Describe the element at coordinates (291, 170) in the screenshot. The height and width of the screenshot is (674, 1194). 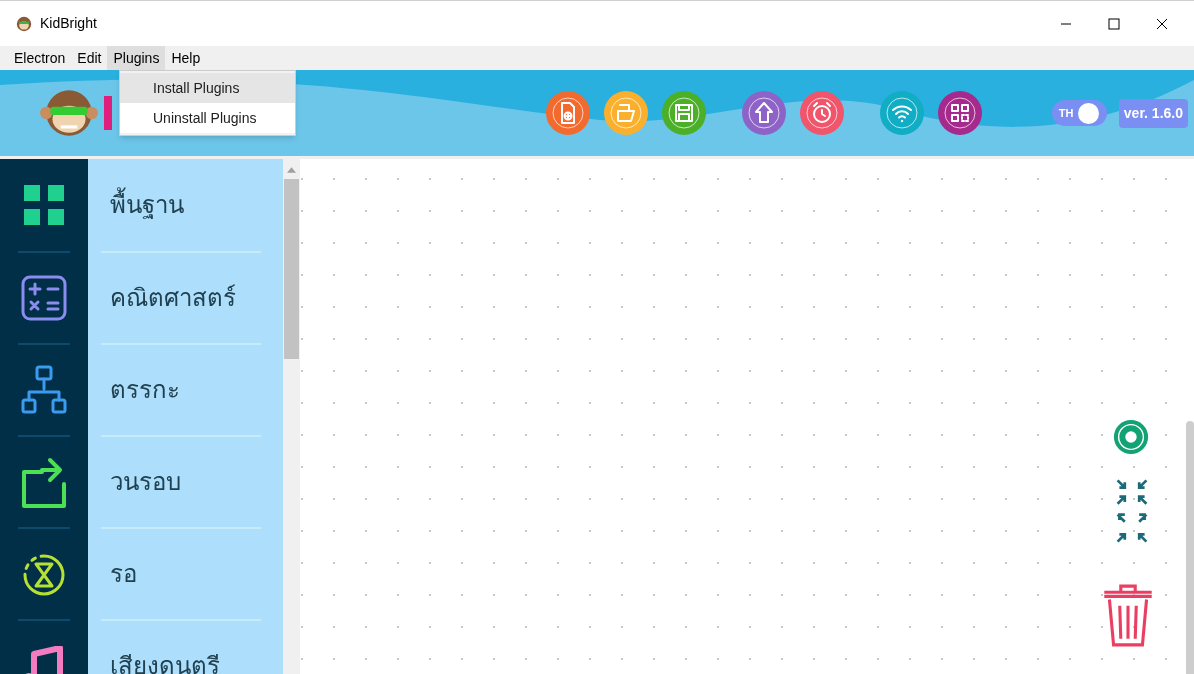
I see `scroll-up-icon` at that location.